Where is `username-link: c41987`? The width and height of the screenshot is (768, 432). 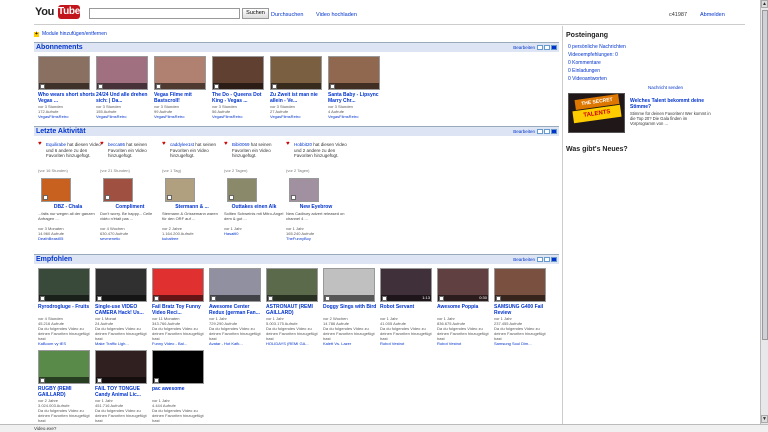
username-link: c41987 is located at coordinates (678, 15).